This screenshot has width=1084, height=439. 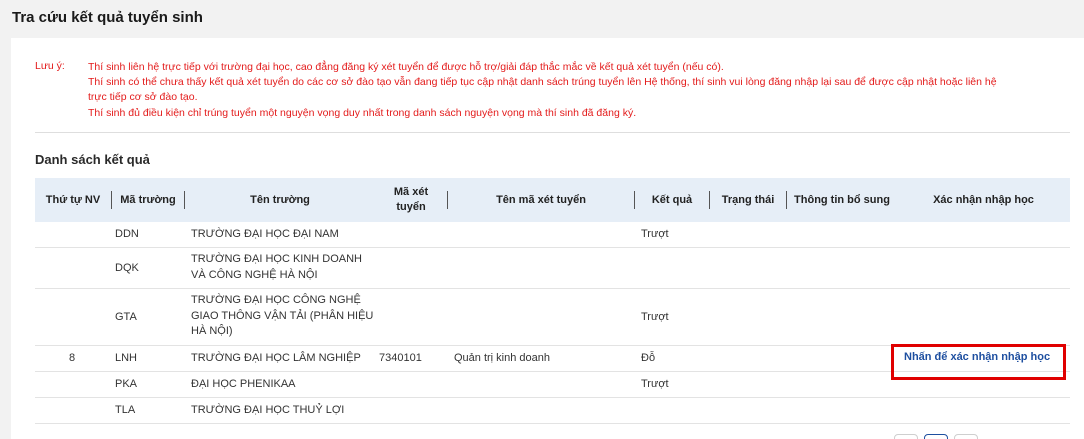 What do you see at coordinates (212, 331) in the screenshot?
I see `school-name-line: HÀ NỘI)` at bounding box center [212, 331].